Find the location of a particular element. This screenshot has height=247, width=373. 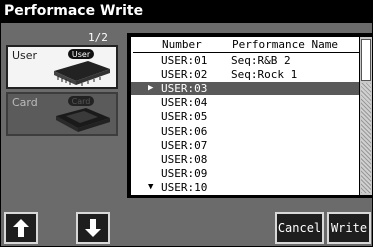

row-number: USER:04 is located at coordinates (184, 102).